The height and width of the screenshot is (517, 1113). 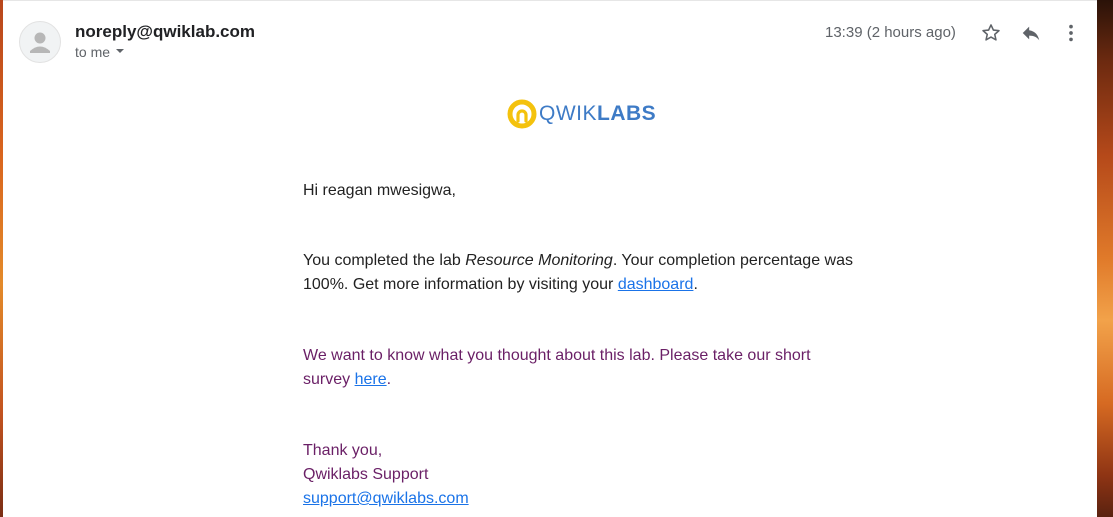 What do you see at coordinates (120, 51) in the screenshot?
I see `caret-down-icon` at bounding box center [120, 51].